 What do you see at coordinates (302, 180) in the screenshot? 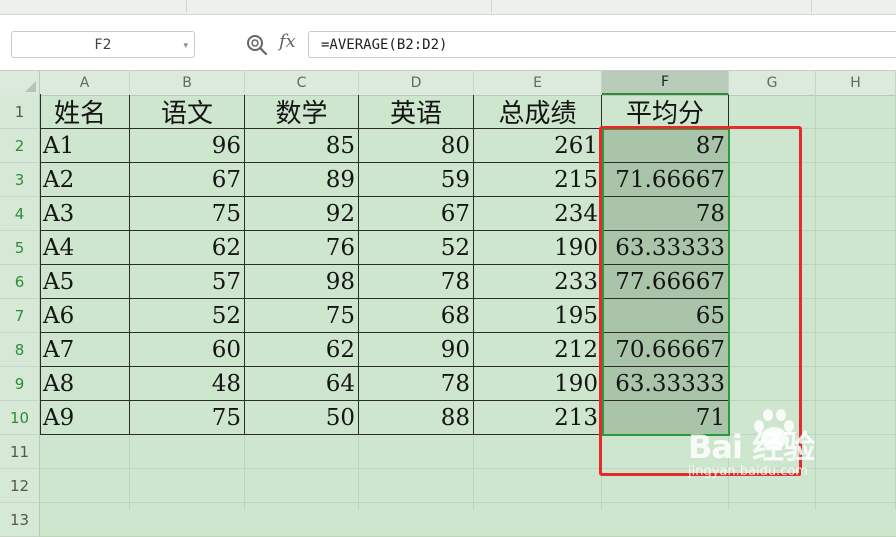
I see `table-cell: 89` at bounding box center [302, 180].